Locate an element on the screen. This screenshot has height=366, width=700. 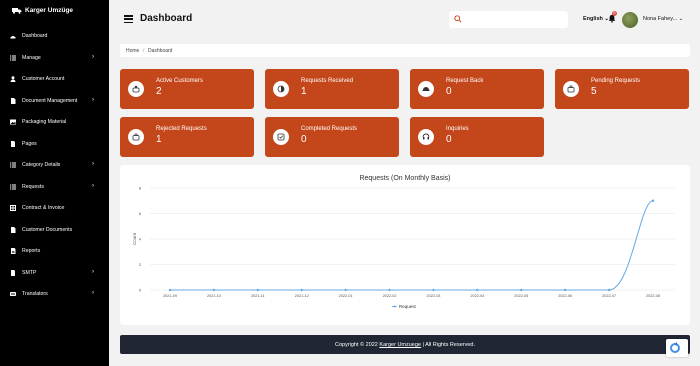
card-value: 0 is located at coordinates (449, 91).